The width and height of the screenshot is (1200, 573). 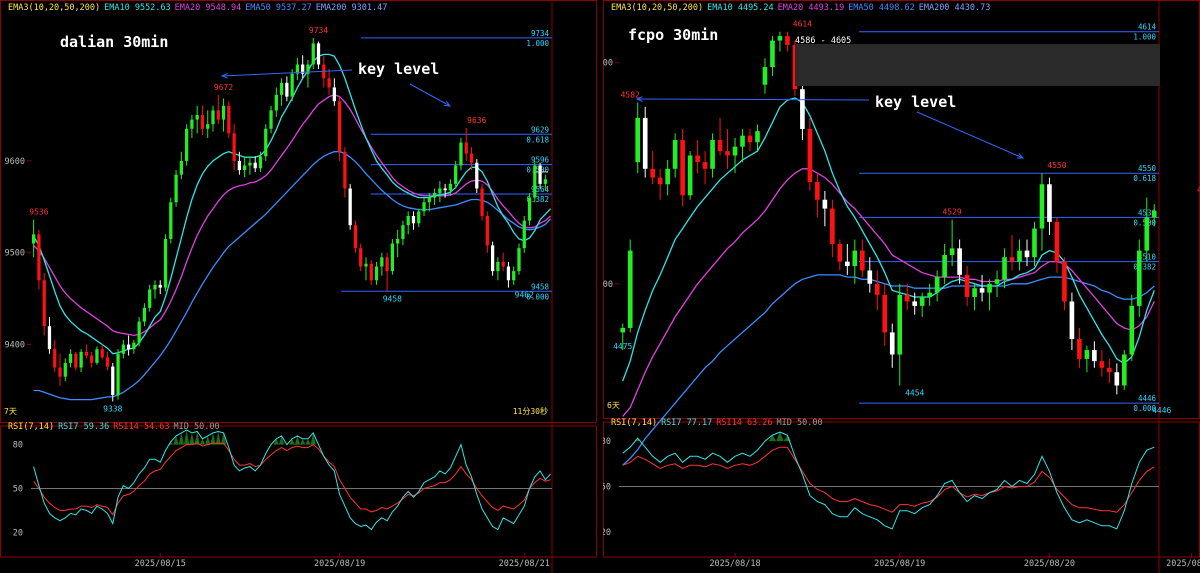 I want to click on rsi-header: RSI(7,14) RSI7 77.17 RSI14 63.26 MID 50.00, so click(x=717, y=423).